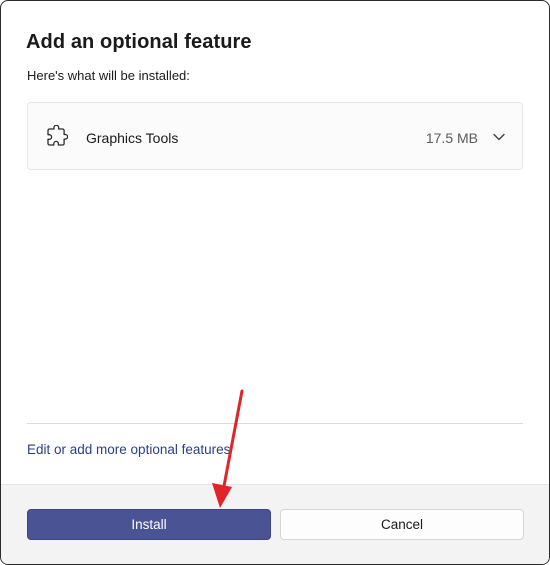  Describe the element at coordinates (108, 75) in the screenshot. I see `dialog-subtitle: Here's what will be installed:` at that location.